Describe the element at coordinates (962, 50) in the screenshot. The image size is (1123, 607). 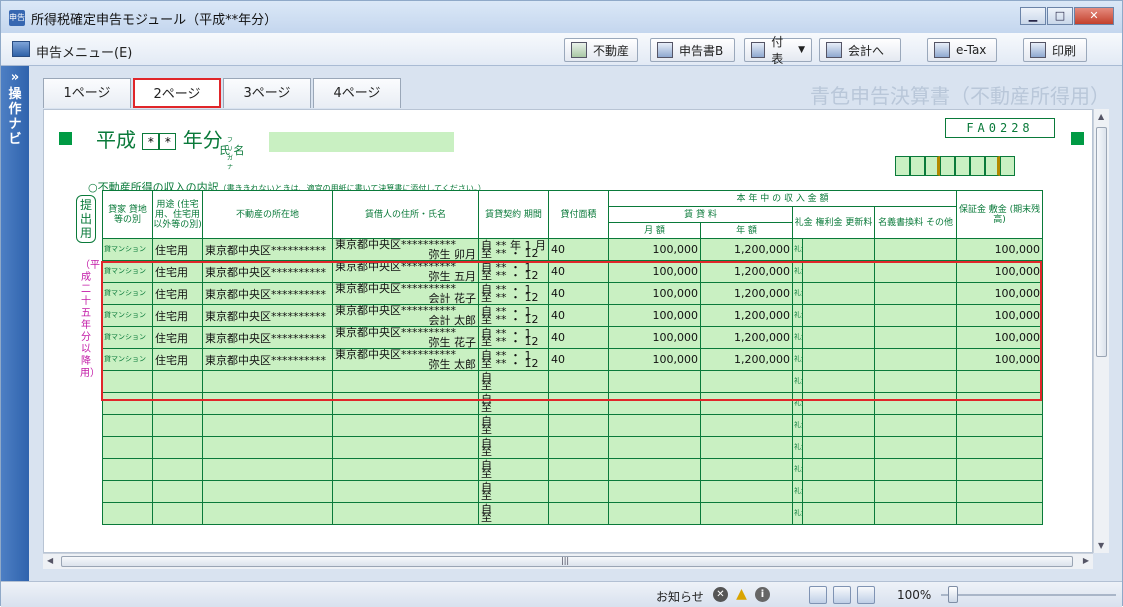
I see `etax-button: e-Tax` at that location.